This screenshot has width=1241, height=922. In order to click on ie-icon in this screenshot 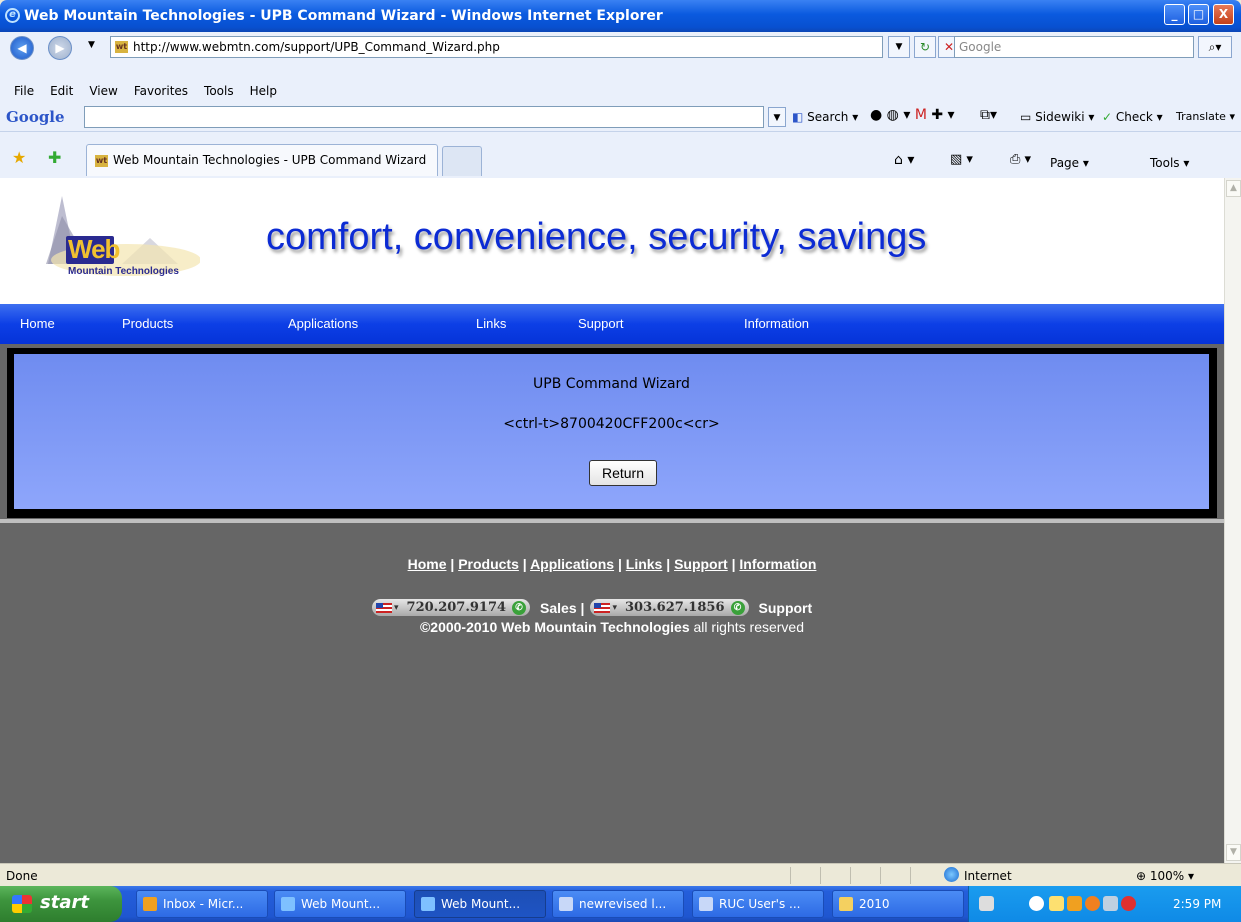, I will do `click(288, 904)`.